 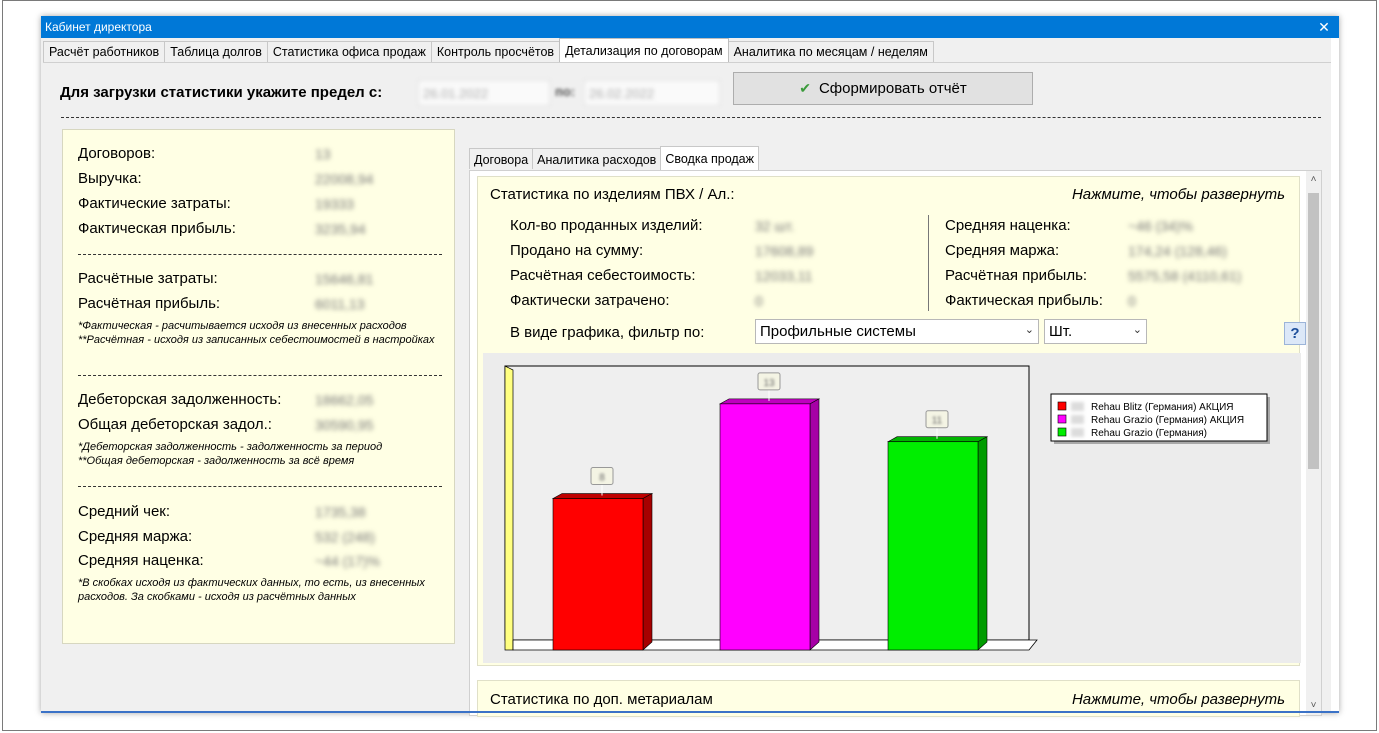 What do you see at coordinates (1160, 226) in the screenshot?
I see `avg-markup-value: ~46 (34)%` at bounding box center [1160, 226].